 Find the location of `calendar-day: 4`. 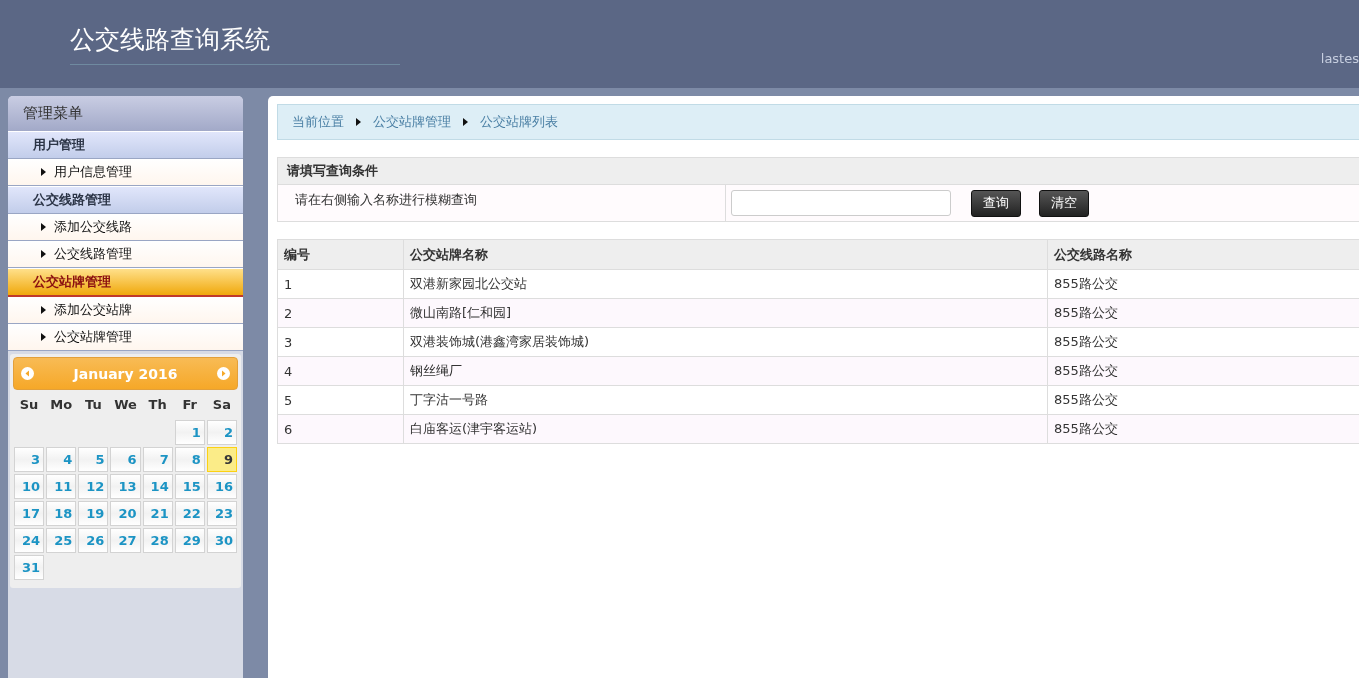

calendar-day: 4 is located at coordinates (61, 459).